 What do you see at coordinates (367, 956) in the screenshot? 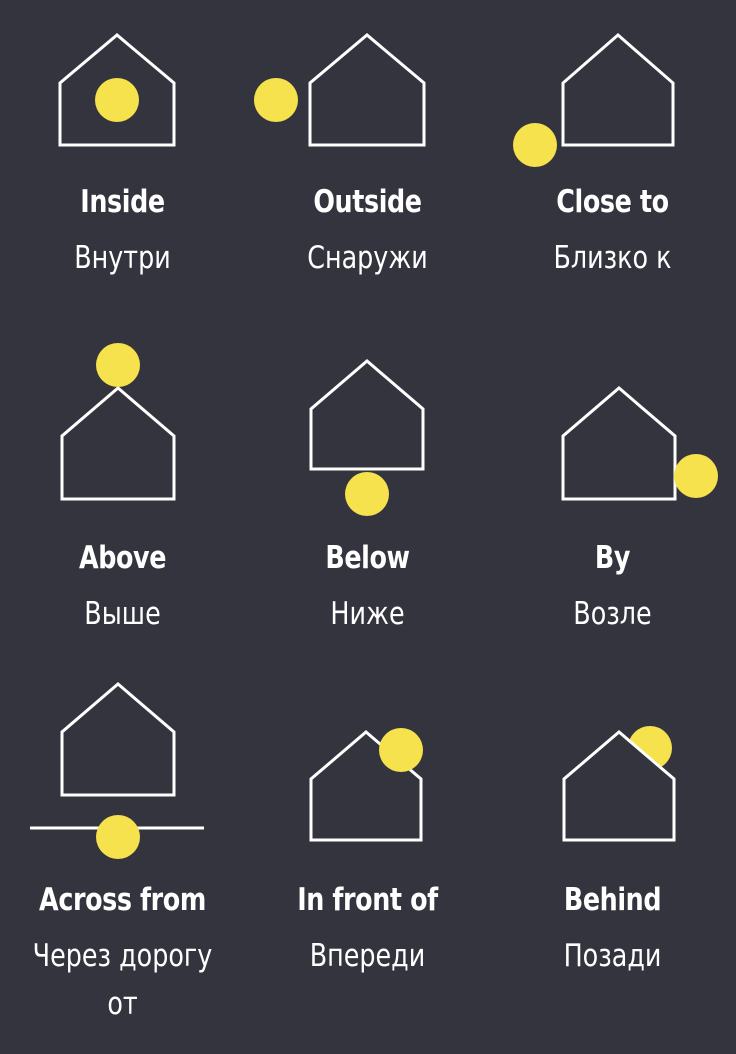
I see `russian-label: Впереди` at bounding box center [367, 956].